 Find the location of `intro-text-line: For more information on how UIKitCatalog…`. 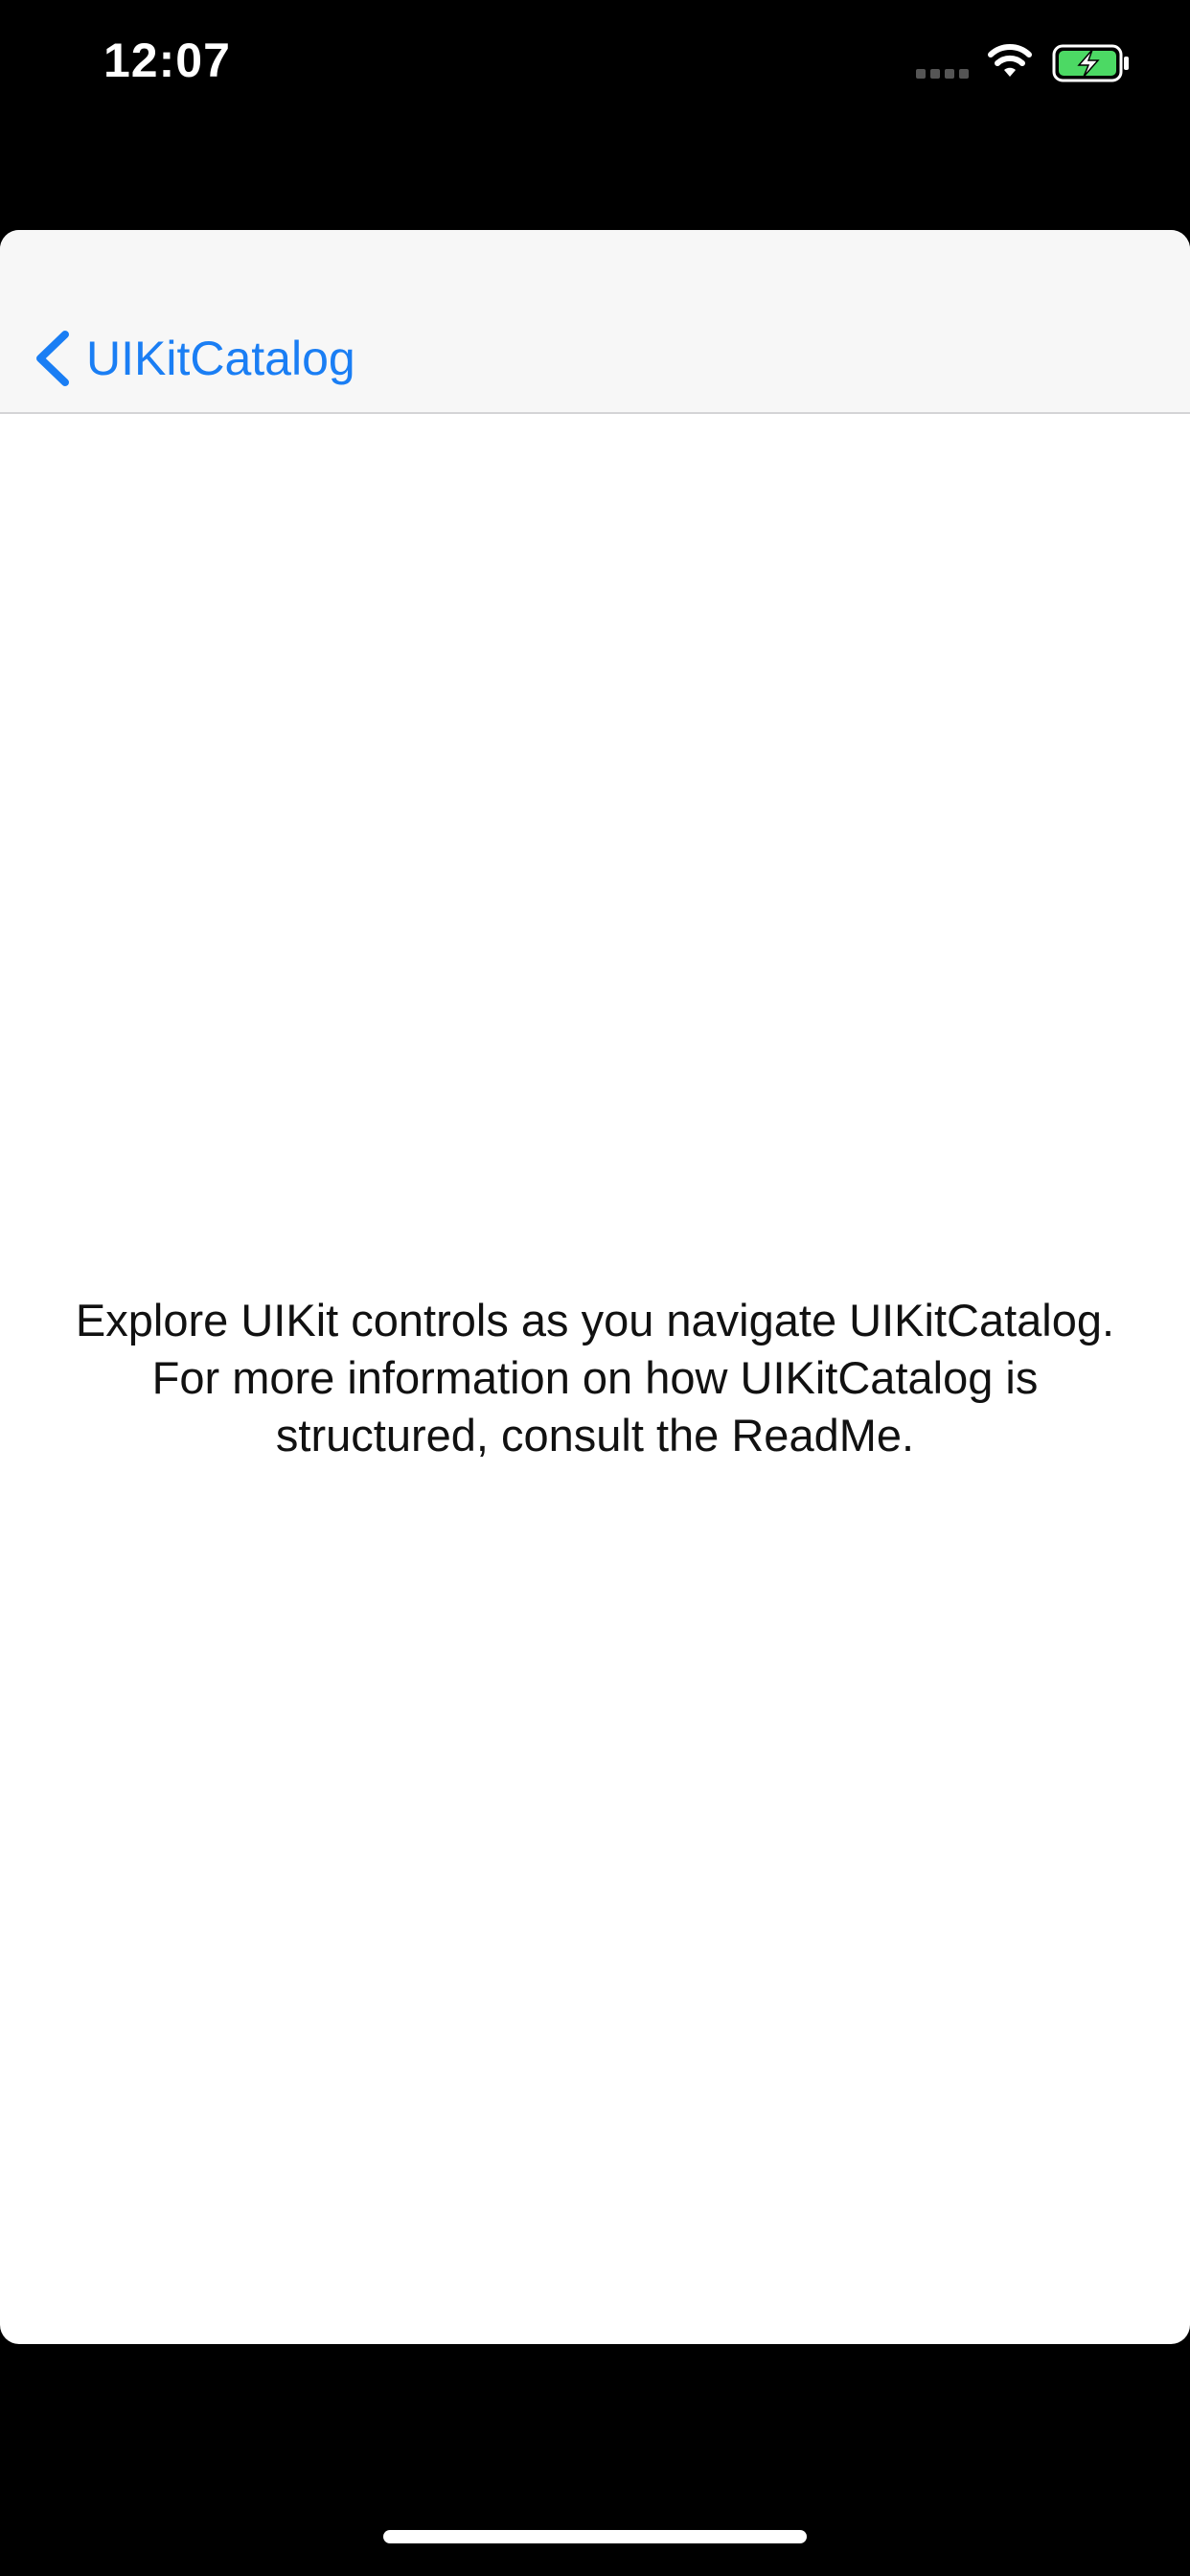

intro-text-line: For more information on how UIKitCatalog… is located at coordinates (595, 1377).